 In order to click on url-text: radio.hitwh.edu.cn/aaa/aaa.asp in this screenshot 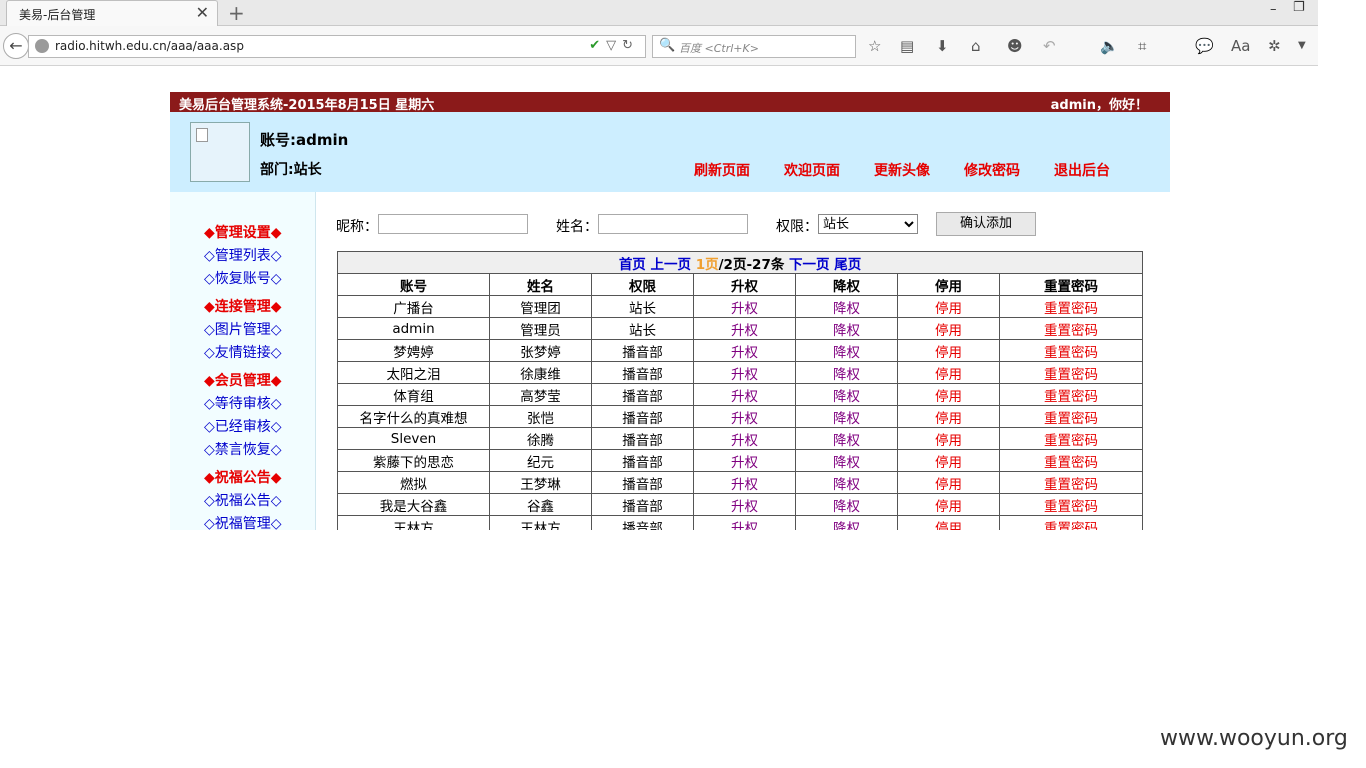, I will do `click(149, 46)`.